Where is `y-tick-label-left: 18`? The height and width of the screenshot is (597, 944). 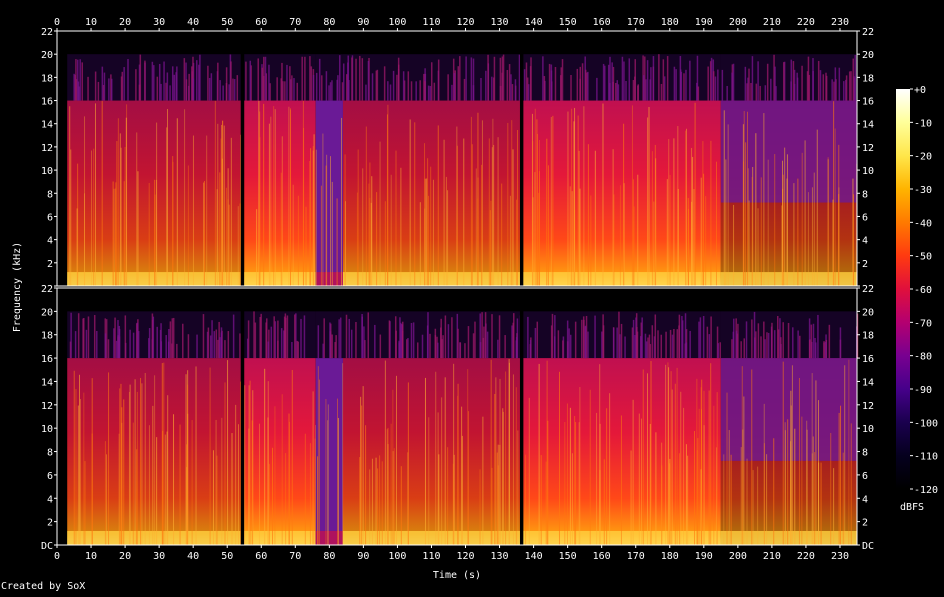 y-tick-label-left: 18 is located at coordinates (47, 336).